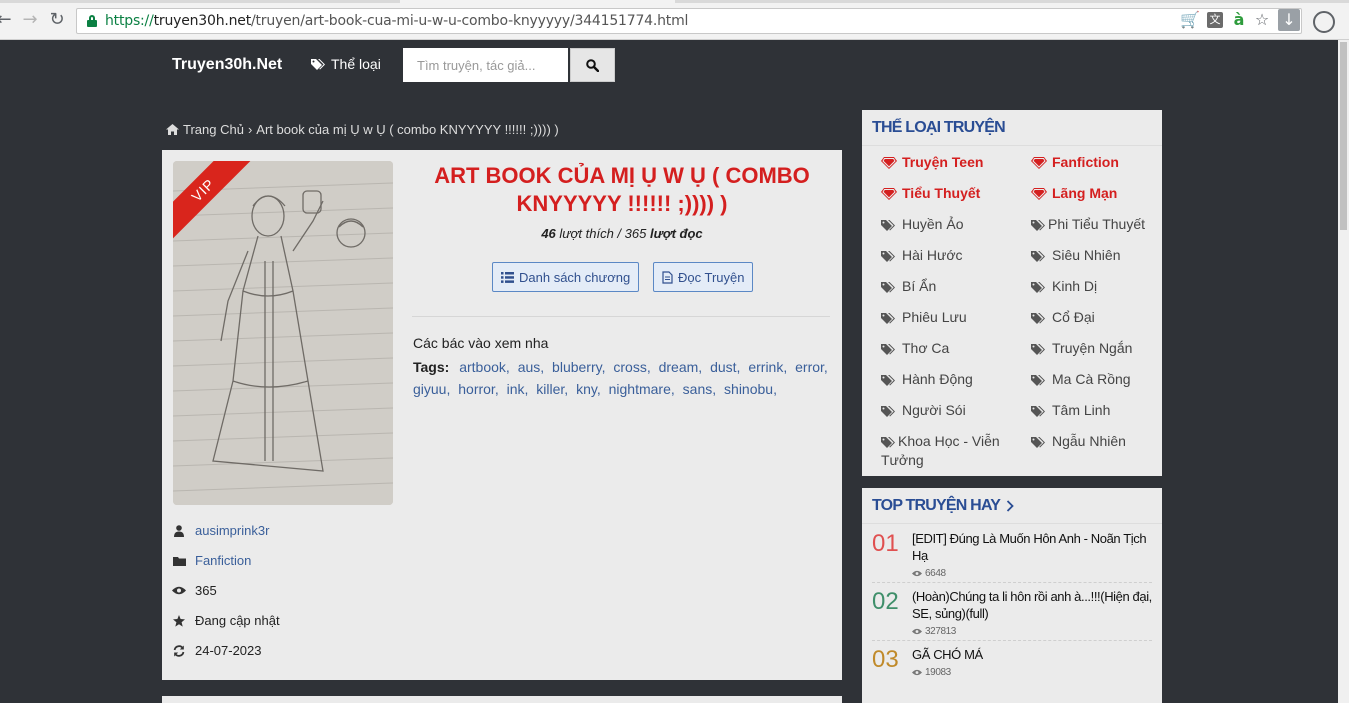  Describe the element at coordinates (1074, 193) in the screenshot. I see `genre-link: Lãng Mạn` at that location.